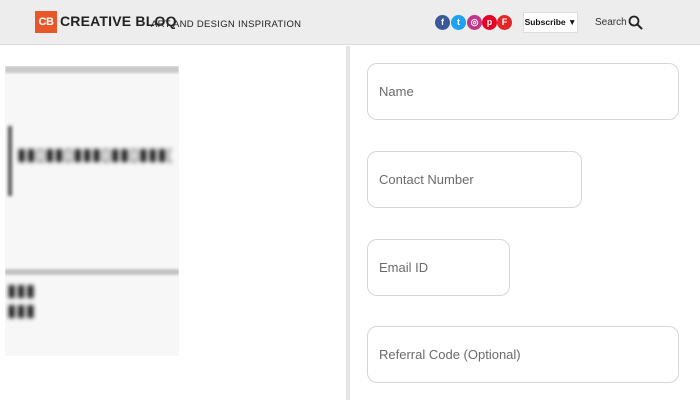 Image resolution: width=700 pixels, height=400 pixels. Describe the element at coordinates (504, 22) in the screenshot. I see `flipboard-icon: F` at that location.